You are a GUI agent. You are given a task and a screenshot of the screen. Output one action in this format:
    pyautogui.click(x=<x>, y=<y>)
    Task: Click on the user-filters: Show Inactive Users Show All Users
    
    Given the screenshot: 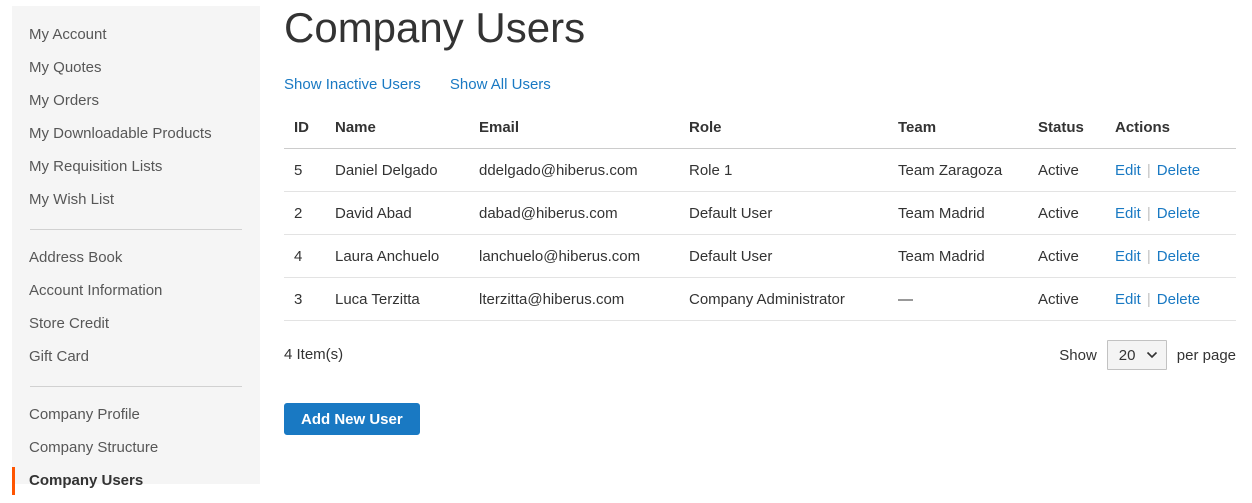 What is the action you would take?
    pyautogui.click(x=430, y=84)
    